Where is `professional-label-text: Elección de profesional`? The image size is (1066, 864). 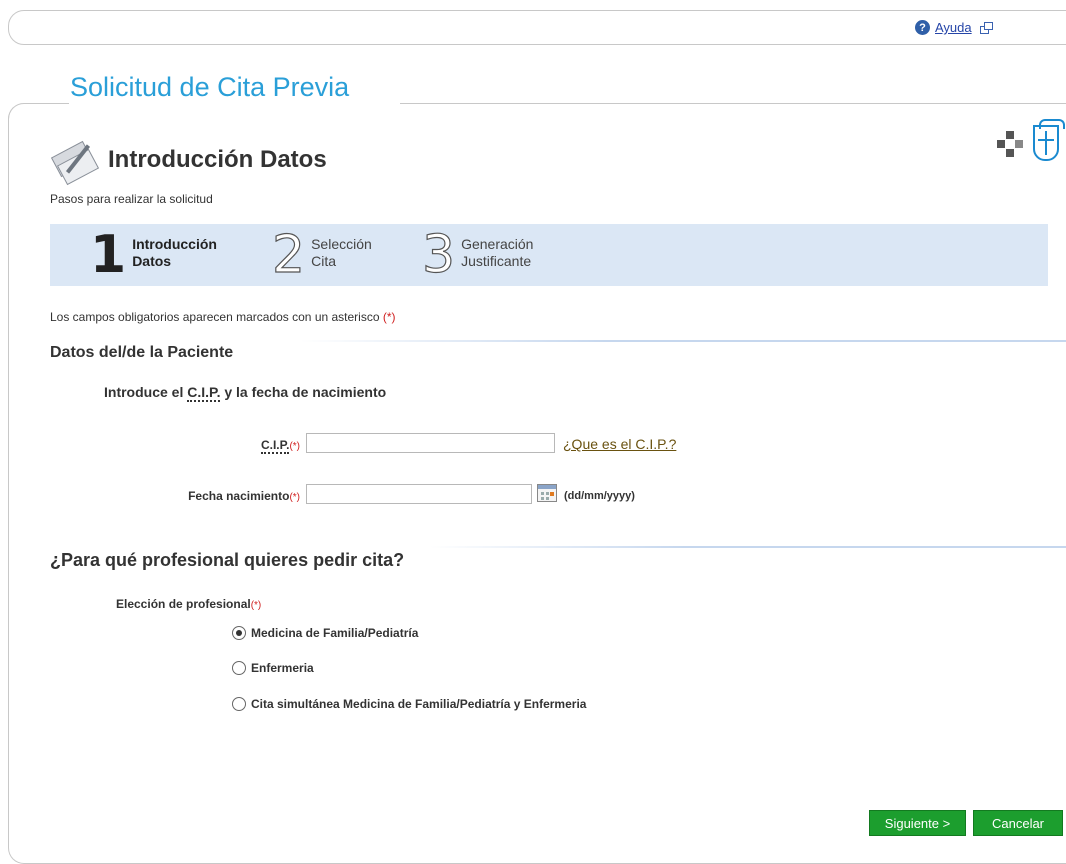 professional-label-text: Elección de profesional is located at coordinates (183, 604).